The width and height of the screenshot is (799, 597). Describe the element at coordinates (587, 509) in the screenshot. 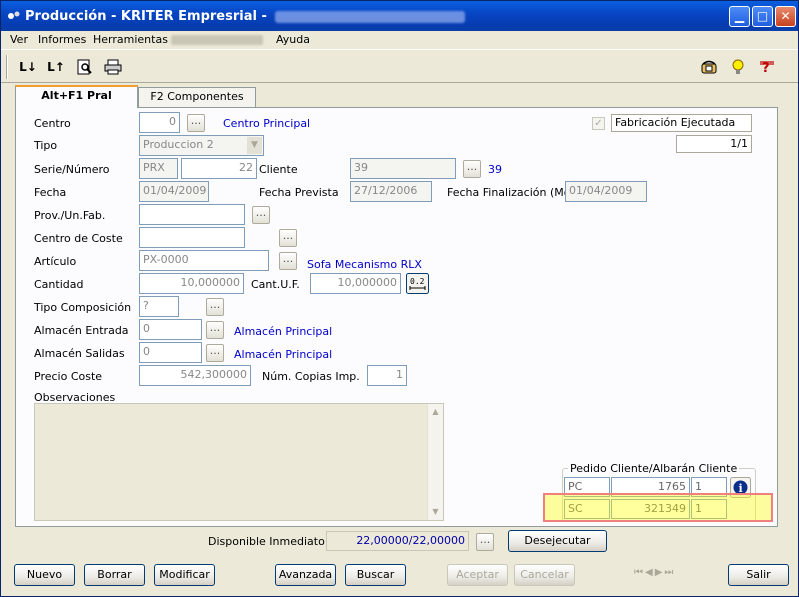

I see `pedido-row-2-code: SC` at that location.